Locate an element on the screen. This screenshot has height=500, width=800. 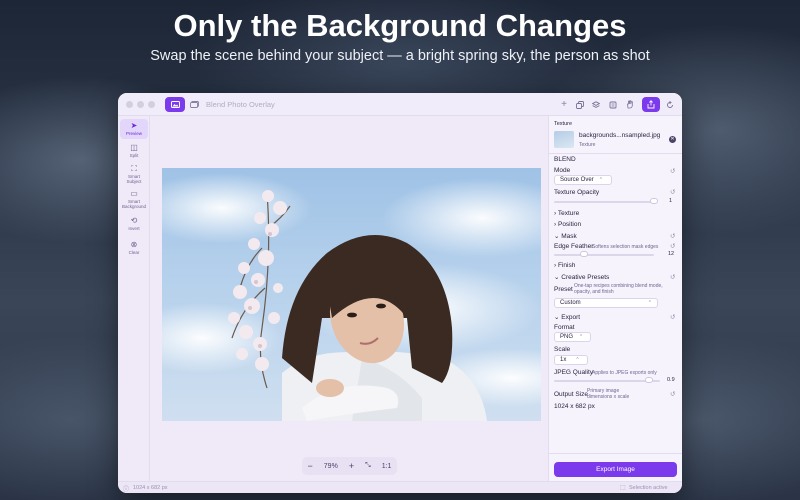
section-mask-label: Mask is located at coordinates (569, 236).